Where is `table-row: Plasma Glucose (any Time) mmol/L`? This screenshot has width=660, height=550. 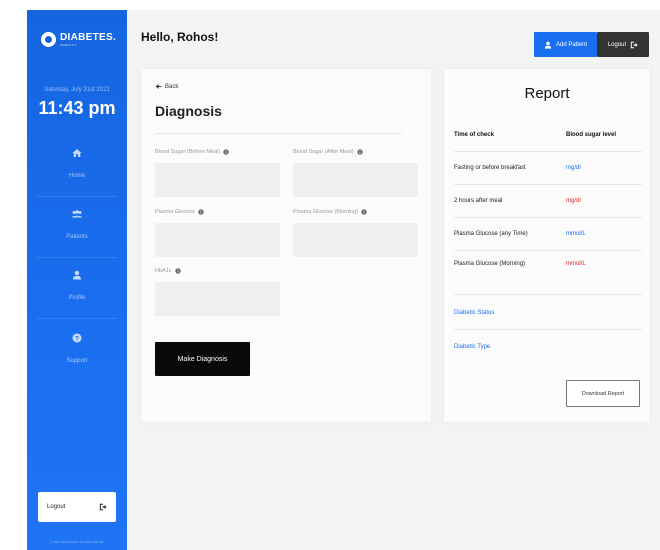 table-row: Plasma Glucose (any Time) mmol/L is located at coordinates (548, 234).